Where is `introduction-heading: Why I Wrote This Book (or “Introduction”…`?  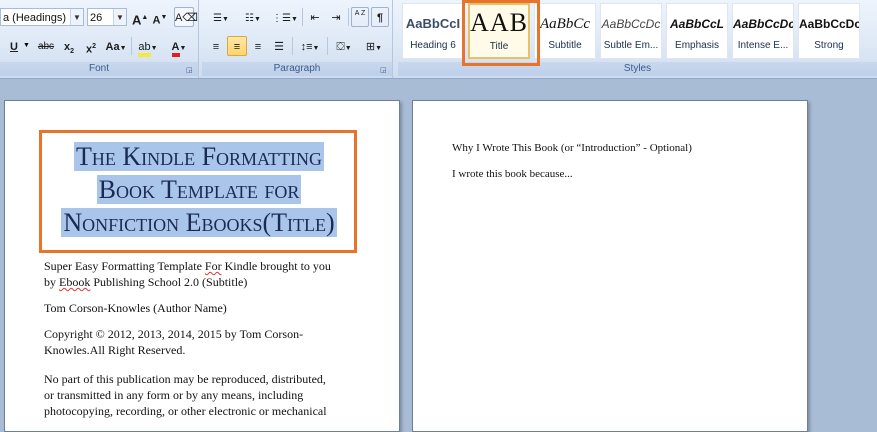 introduction-heading: Why I Wrote This Book (or “Introduction”… is located at coordinates (572, 148).